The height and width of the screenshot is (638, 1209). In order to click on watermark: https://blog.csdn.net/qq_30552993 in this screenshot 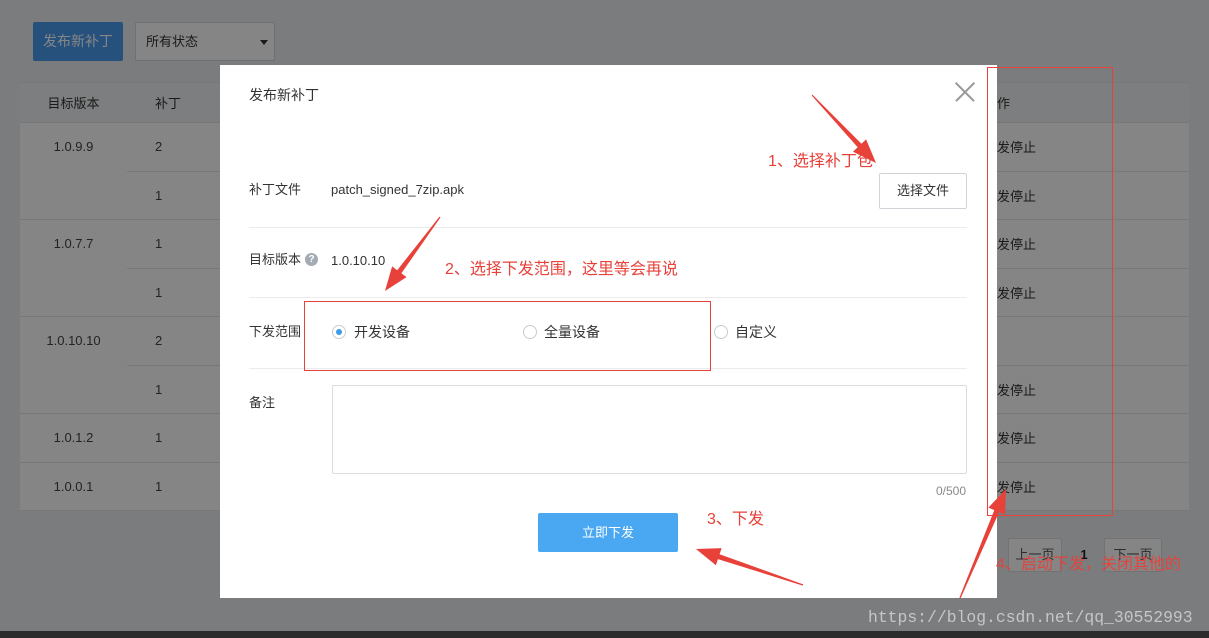, I will do `click(1030, 617)`.